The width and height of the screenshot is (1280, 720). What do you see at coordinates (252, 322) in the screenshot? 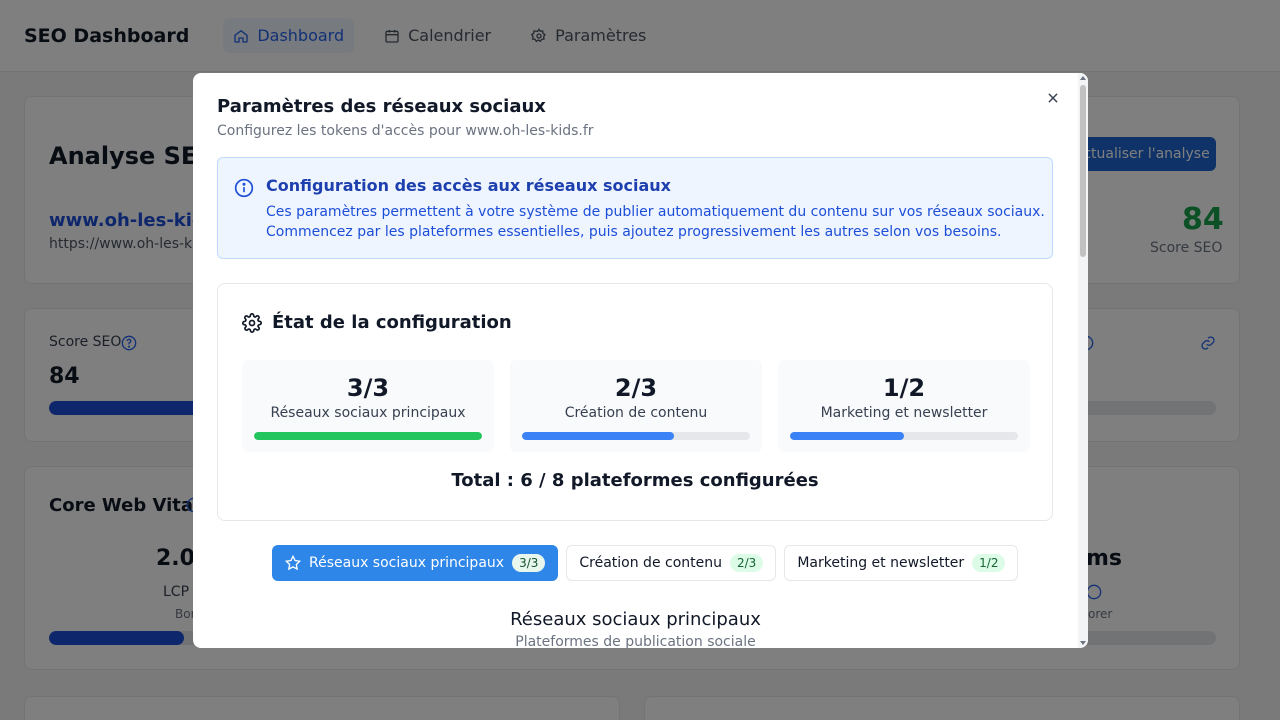
I see `gear-icon` at bounding box center [252, 322].